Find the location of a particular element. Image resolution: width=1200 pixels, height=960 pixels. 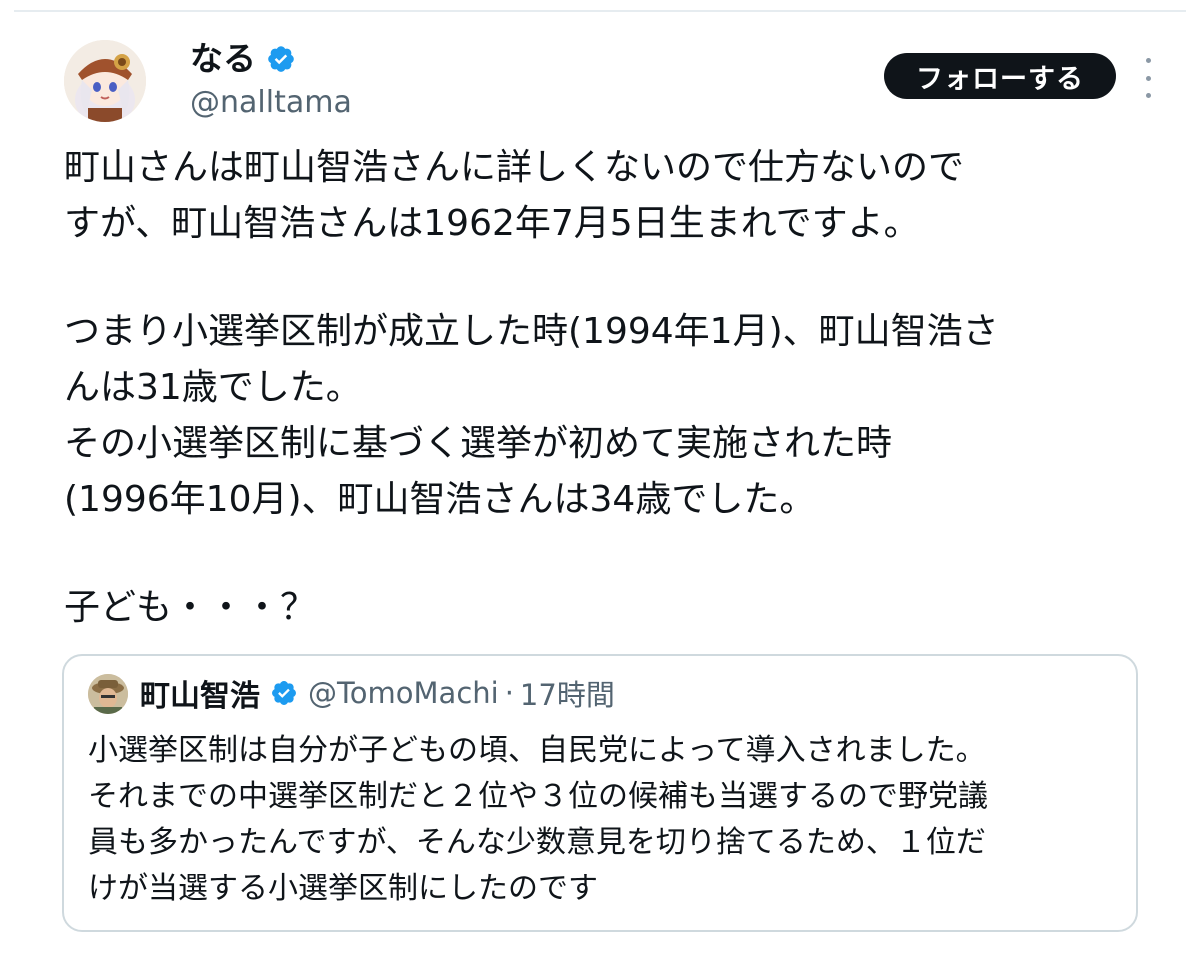

more-vertical-icon is located at coordinates (1148, 78).